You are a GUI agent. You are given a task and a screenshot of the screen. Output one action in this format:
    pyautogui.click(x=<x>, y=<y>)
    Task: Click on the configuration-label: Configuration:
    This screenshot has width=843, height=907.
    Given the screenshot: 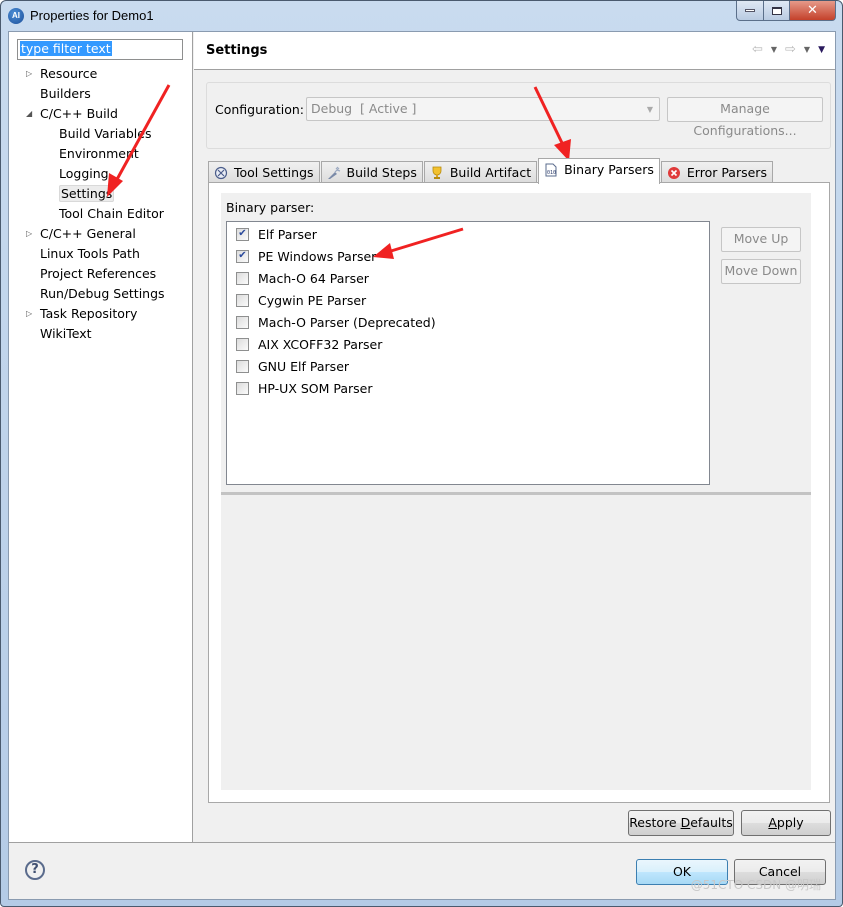 What is the action you would take?
    pyautogui.click(x=259, y=109)
    